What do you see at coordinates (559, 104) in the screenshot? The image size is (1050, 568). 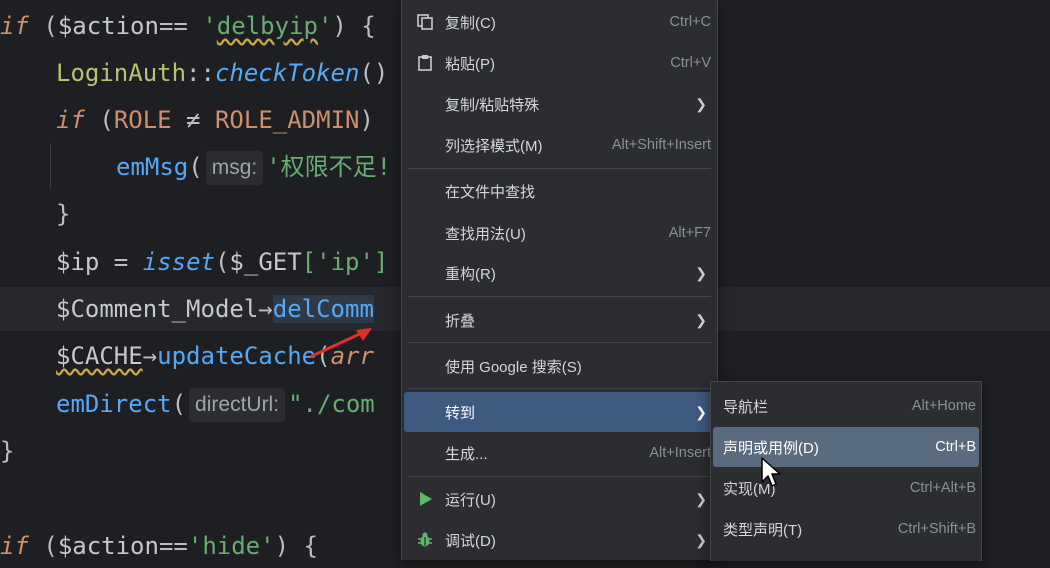 I see `menu-item-paste-special: 复制/粘贴特殊 ❯` at bounding box center [559, 104].